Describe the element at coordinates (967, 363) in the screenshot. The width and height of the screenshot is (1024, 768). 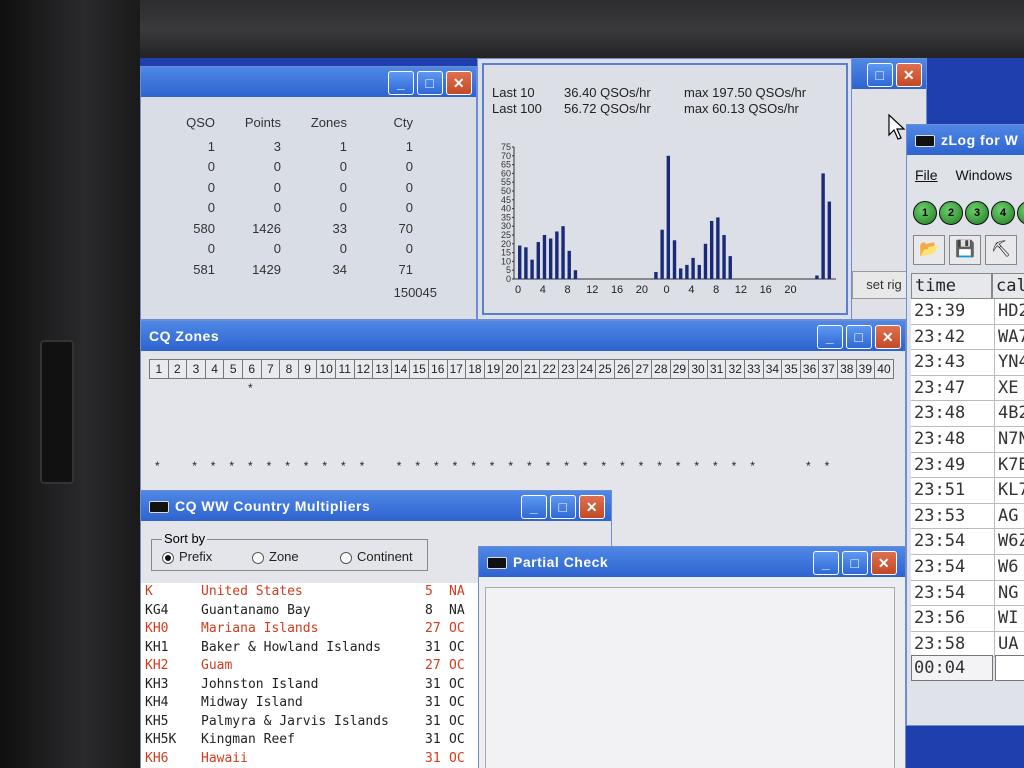
I see `log-row: 23:43YN4` at that location.